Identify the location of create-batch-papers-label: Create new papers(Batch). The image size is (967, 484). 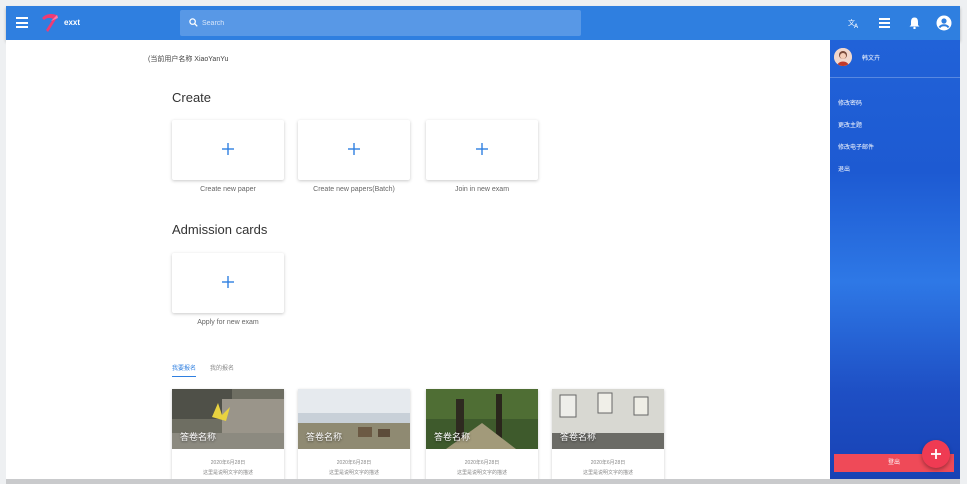
(354, 189).